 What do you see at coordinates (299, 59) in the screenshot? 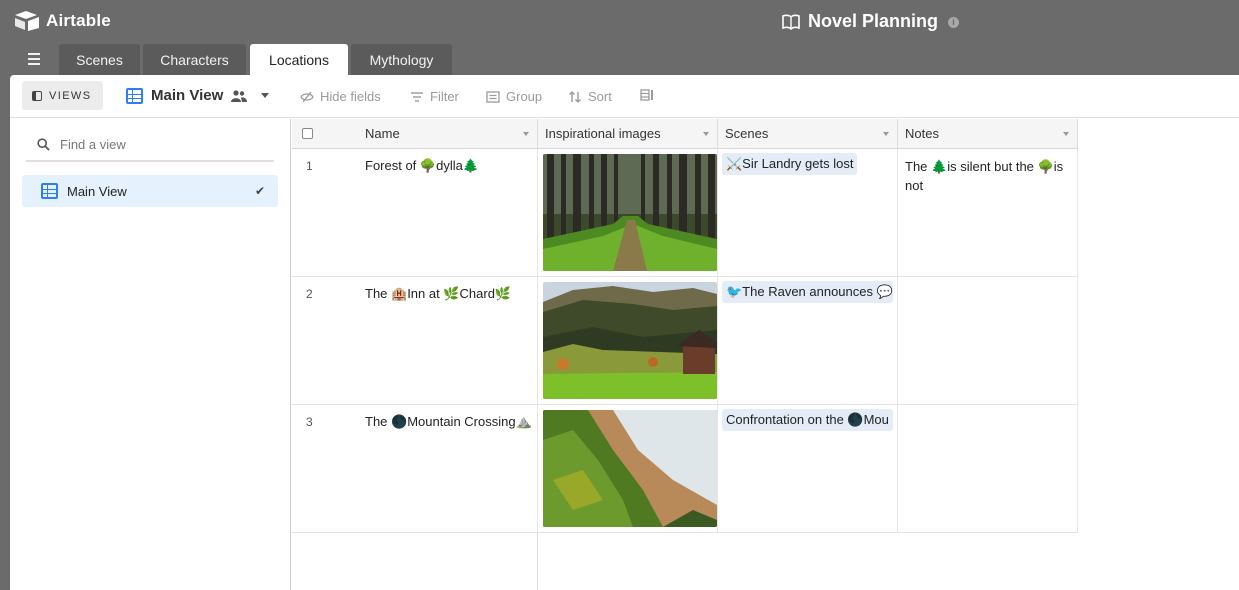
I see `tab-locations: Locations` at bounding box center [299, 59].